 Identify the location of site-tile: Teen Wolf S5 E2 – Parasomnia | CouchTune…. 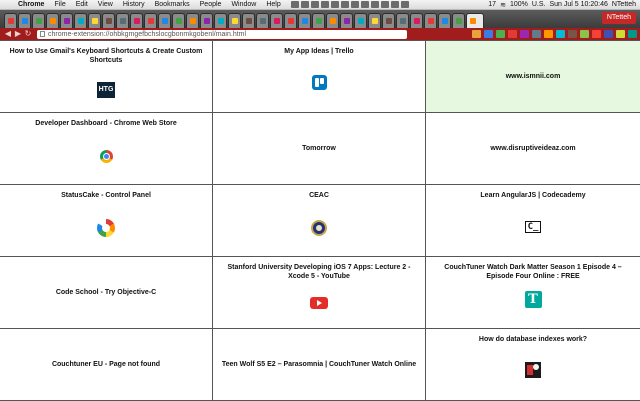
(319, 365).